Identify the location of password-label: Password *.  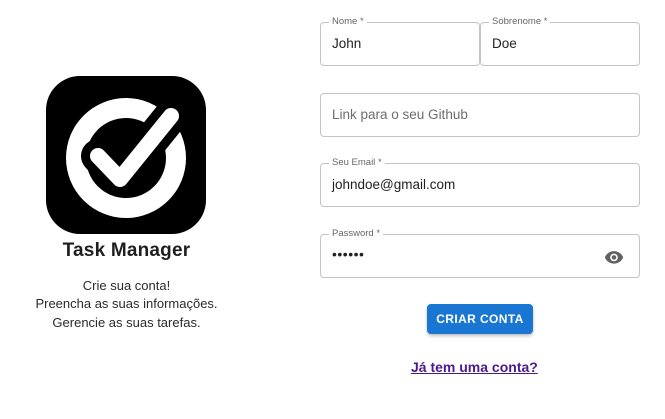
(356, 234).